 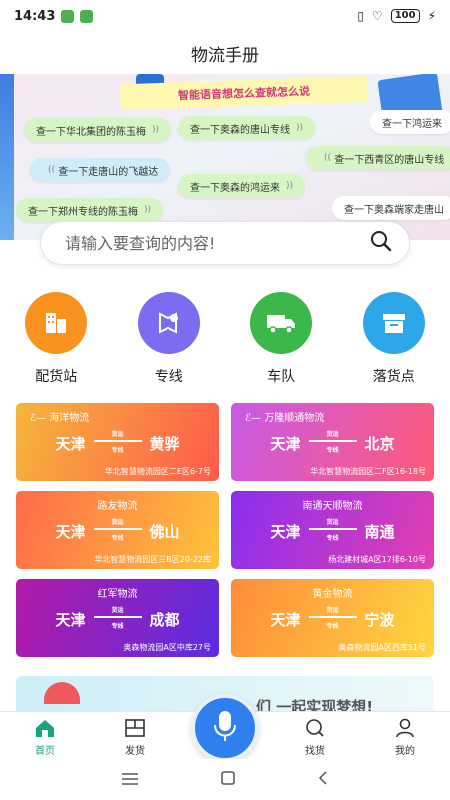 I want to click on route-card: 路友物流 天津 货运 专线 佛山 华北智慧物流园区三B区20-22库, so click(x=117, y=530).